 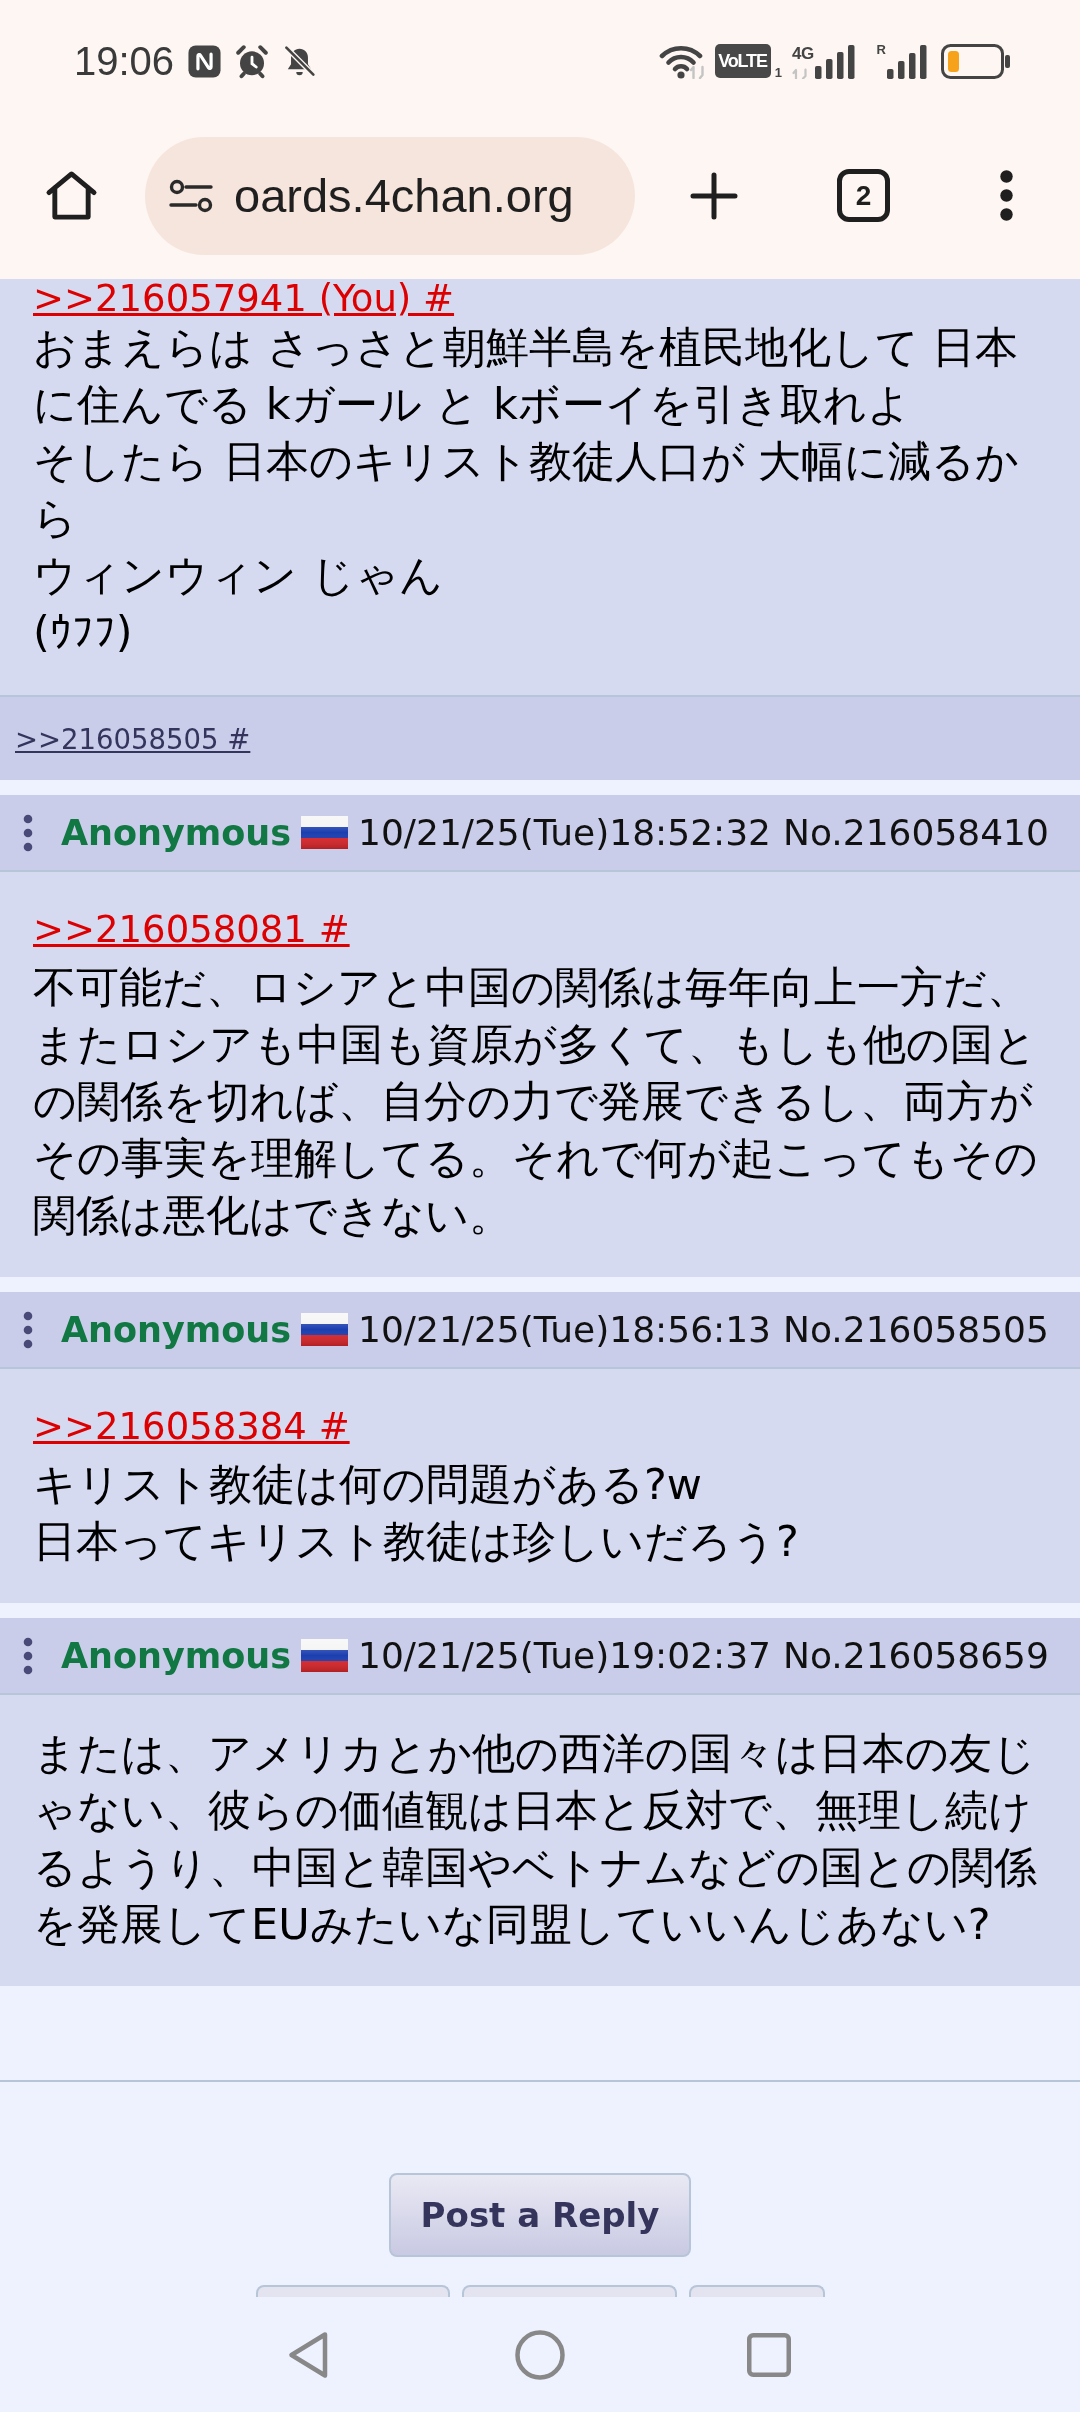 I want to click on wifi-icon, so click(x=682, y=62).